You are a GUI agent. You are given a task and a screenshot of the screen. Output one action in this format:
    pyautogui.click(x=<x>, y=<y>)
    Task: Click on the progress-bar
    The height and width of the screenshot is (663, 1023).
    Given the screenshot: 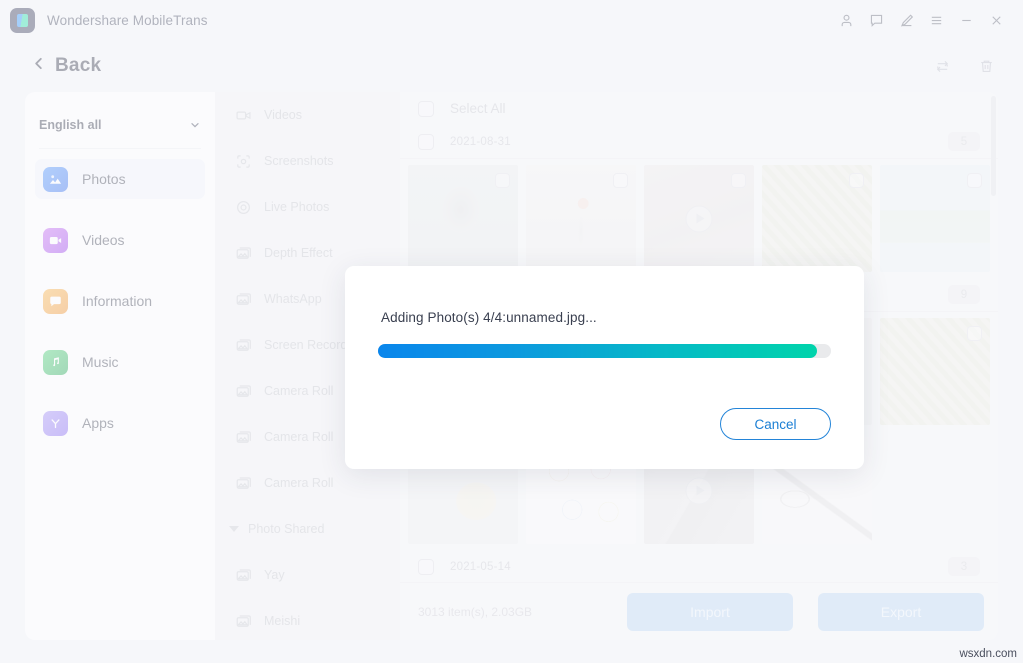 What is the action you would take?
    pyautogui.click(x=604, y=351)
    